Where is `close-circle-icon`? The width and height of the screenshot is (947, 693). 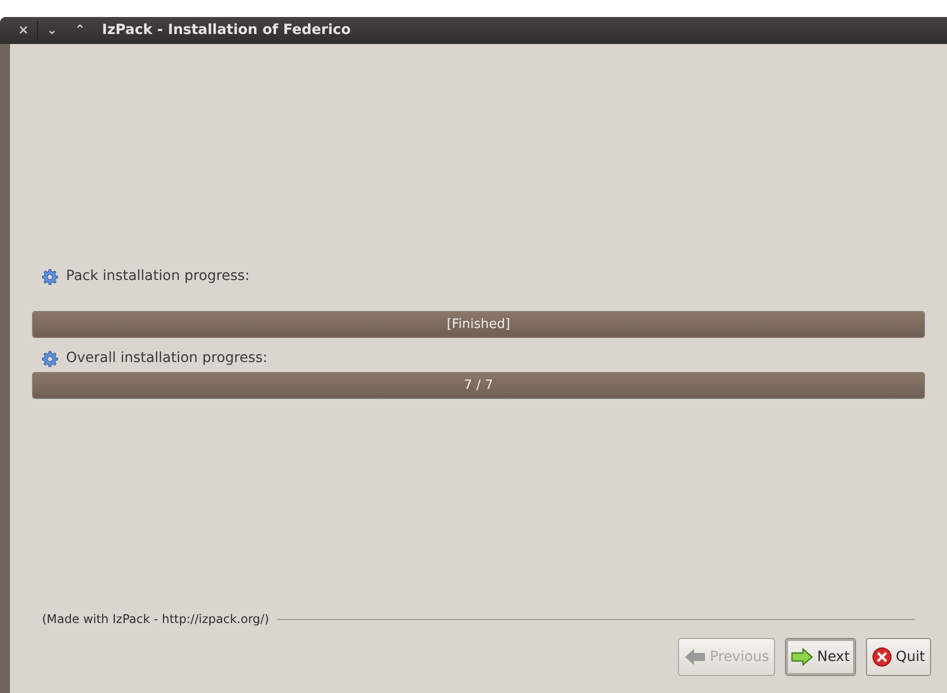 close-circle-icon is located at coordinates (882, 657).